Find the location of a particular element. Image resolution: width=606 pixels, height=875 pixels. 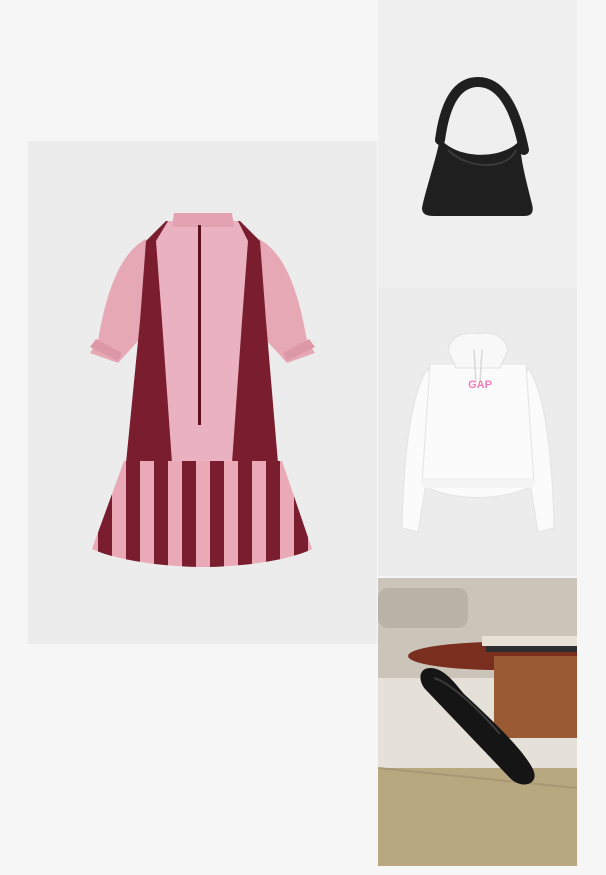

outfit-item-hoodie: GAP is located at coordinates (477, 432).